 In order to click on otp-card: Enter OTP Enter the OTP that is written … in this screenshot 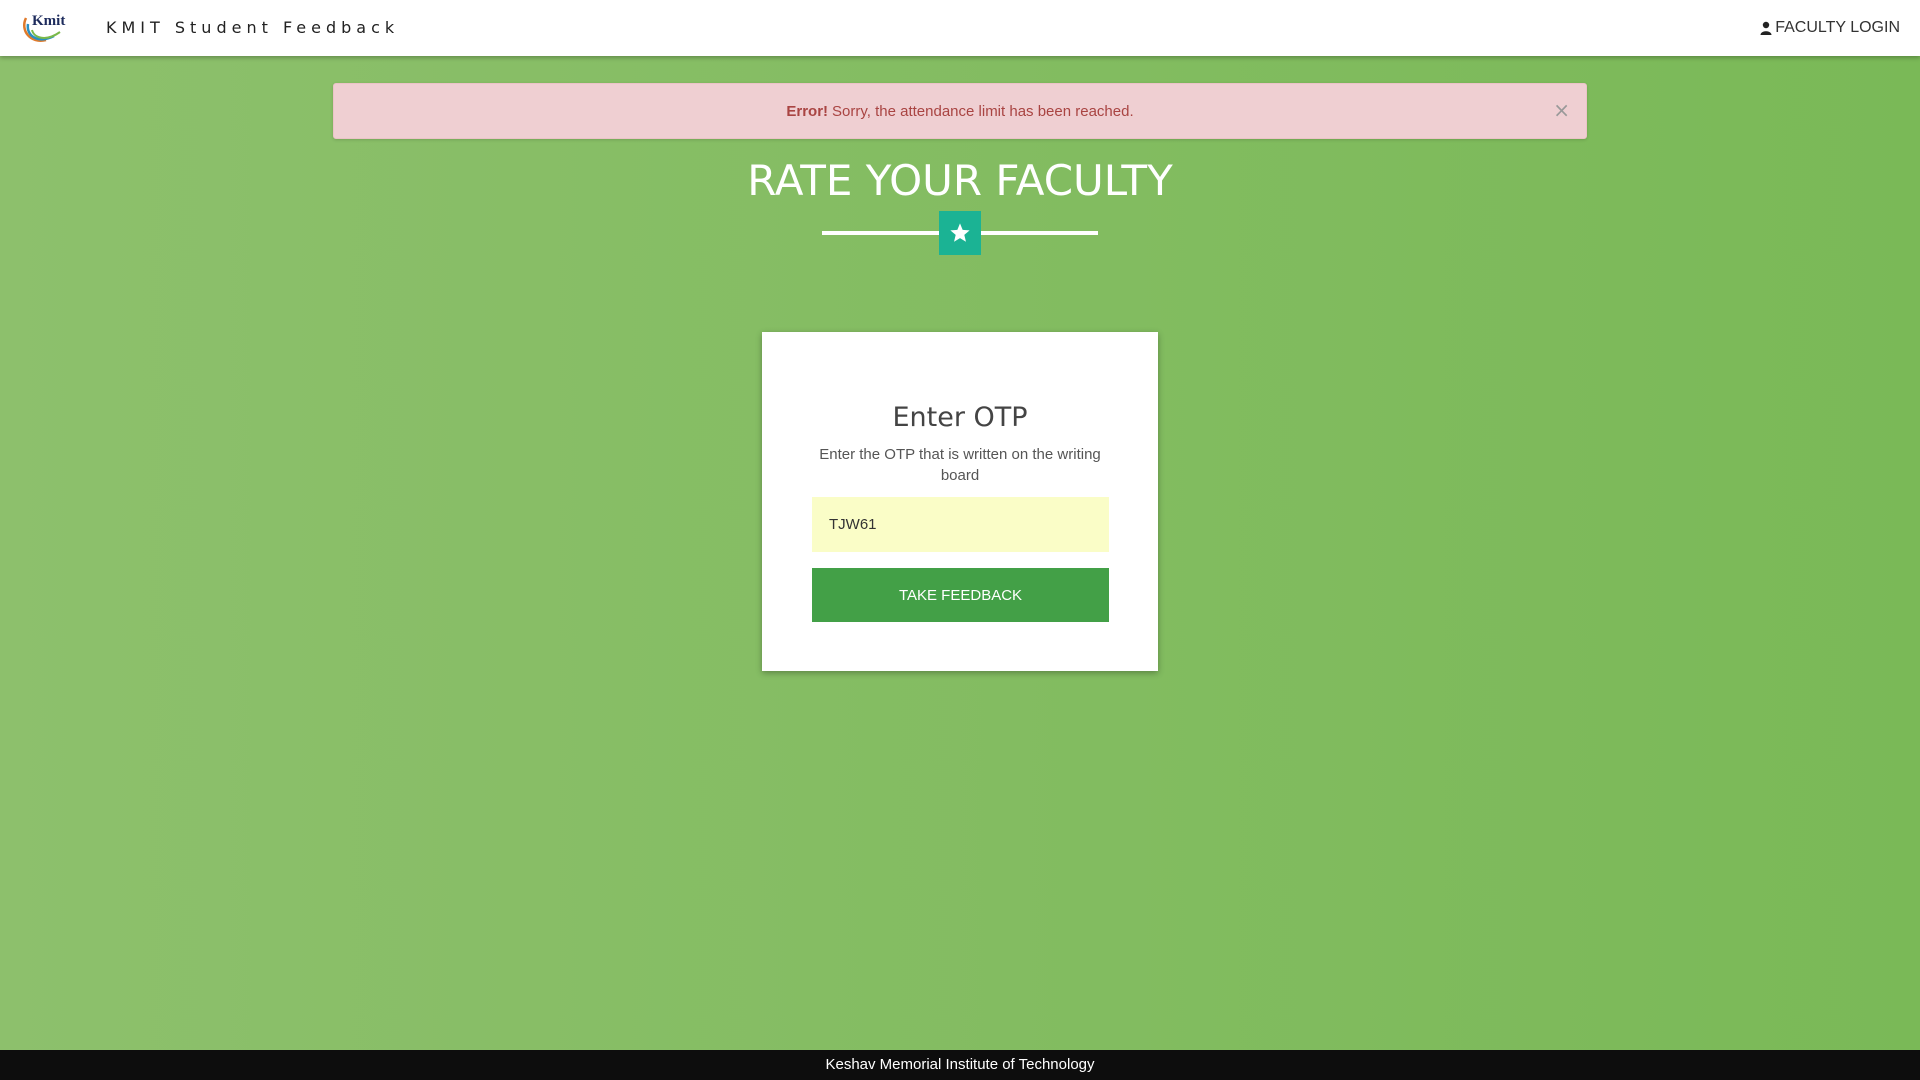, I will do `click(960, 501)`.